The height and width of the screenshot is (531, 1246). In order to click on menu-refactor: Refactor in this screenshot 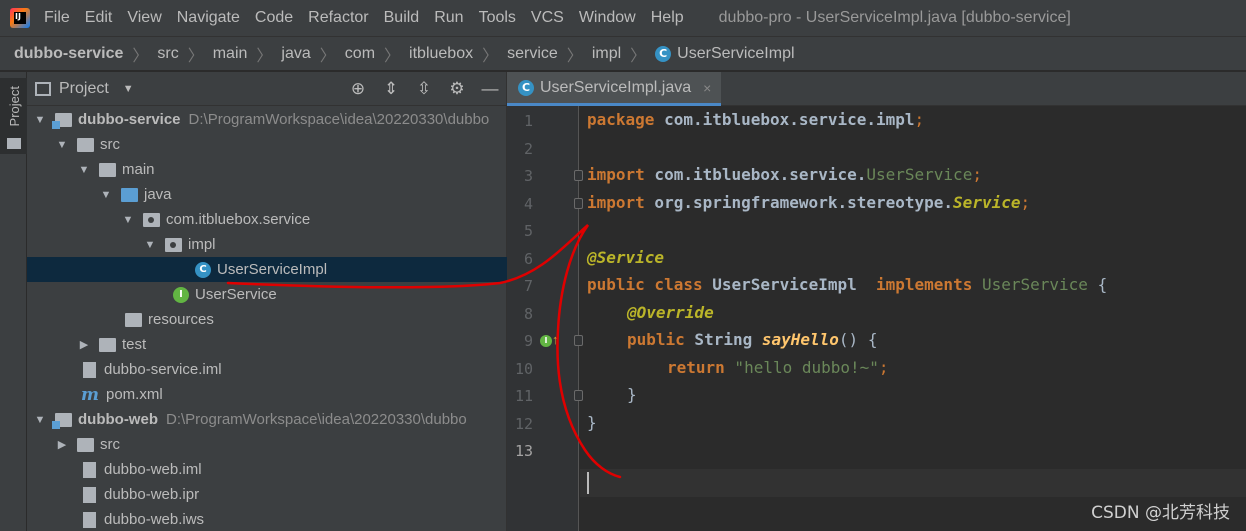, I will do `click(338, 18)`.